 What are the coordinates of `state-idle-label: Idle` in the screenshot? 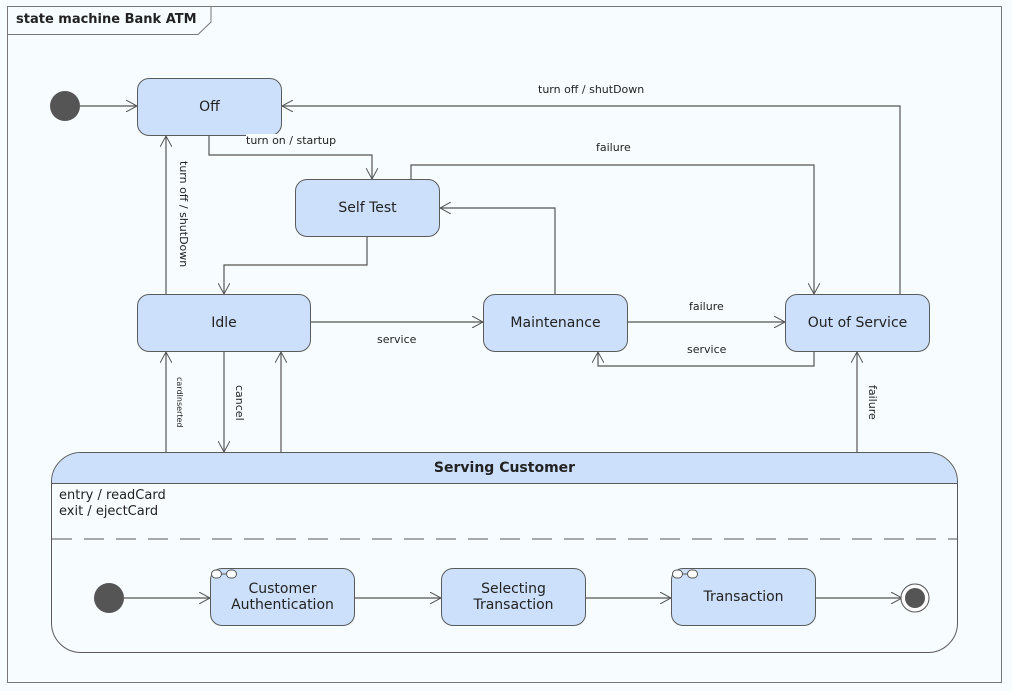 It's located at (224, 323).